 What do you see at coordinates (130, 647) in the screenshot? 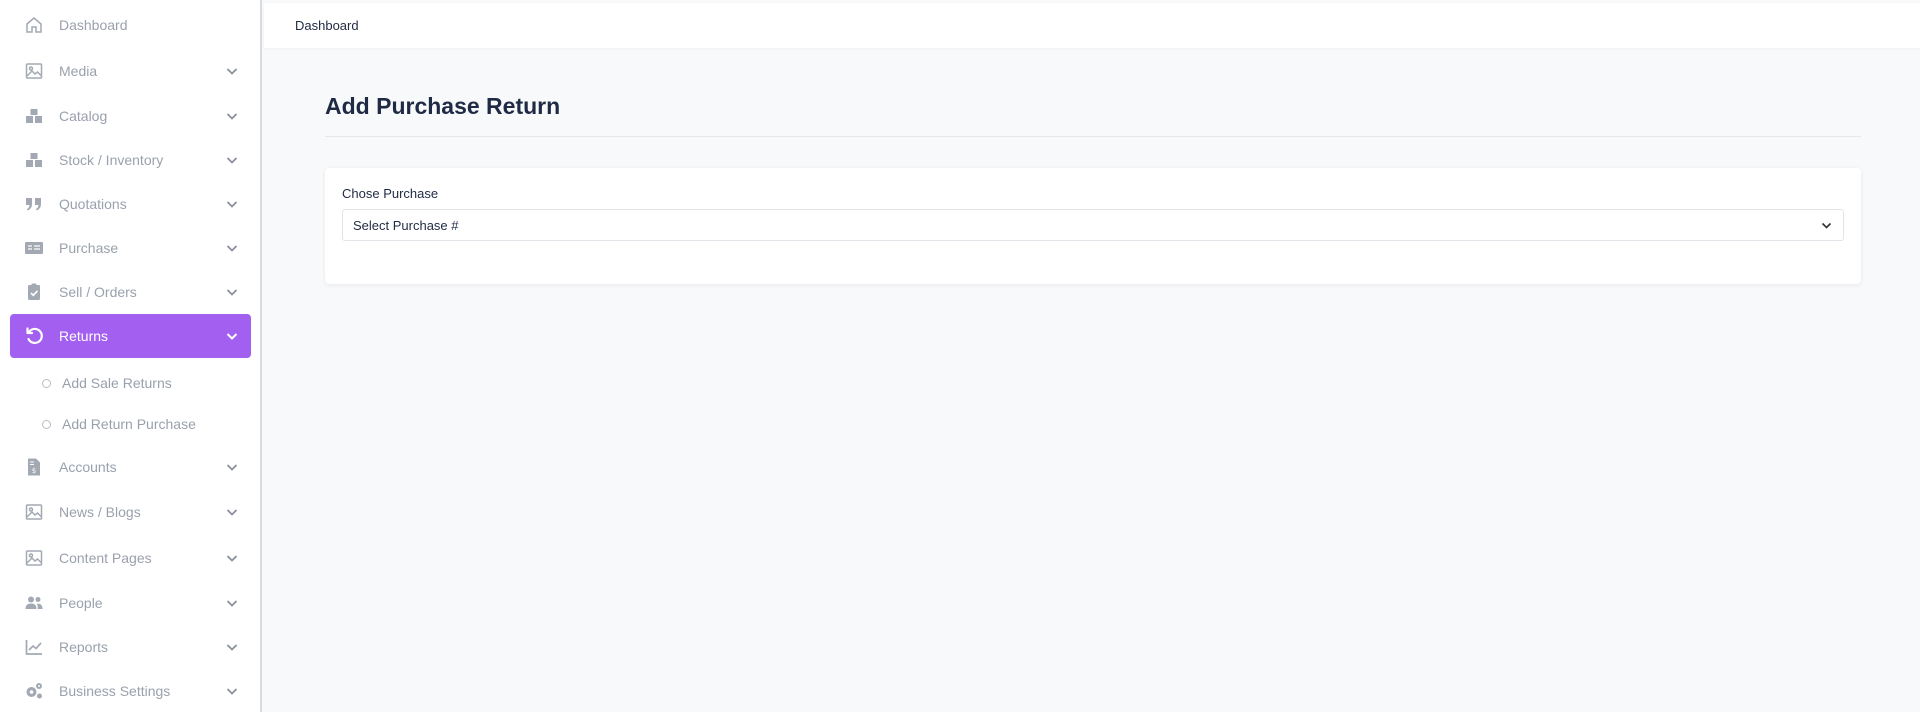
I see `sidebar-item-reports: Reports` at bounding box center [130, 647].